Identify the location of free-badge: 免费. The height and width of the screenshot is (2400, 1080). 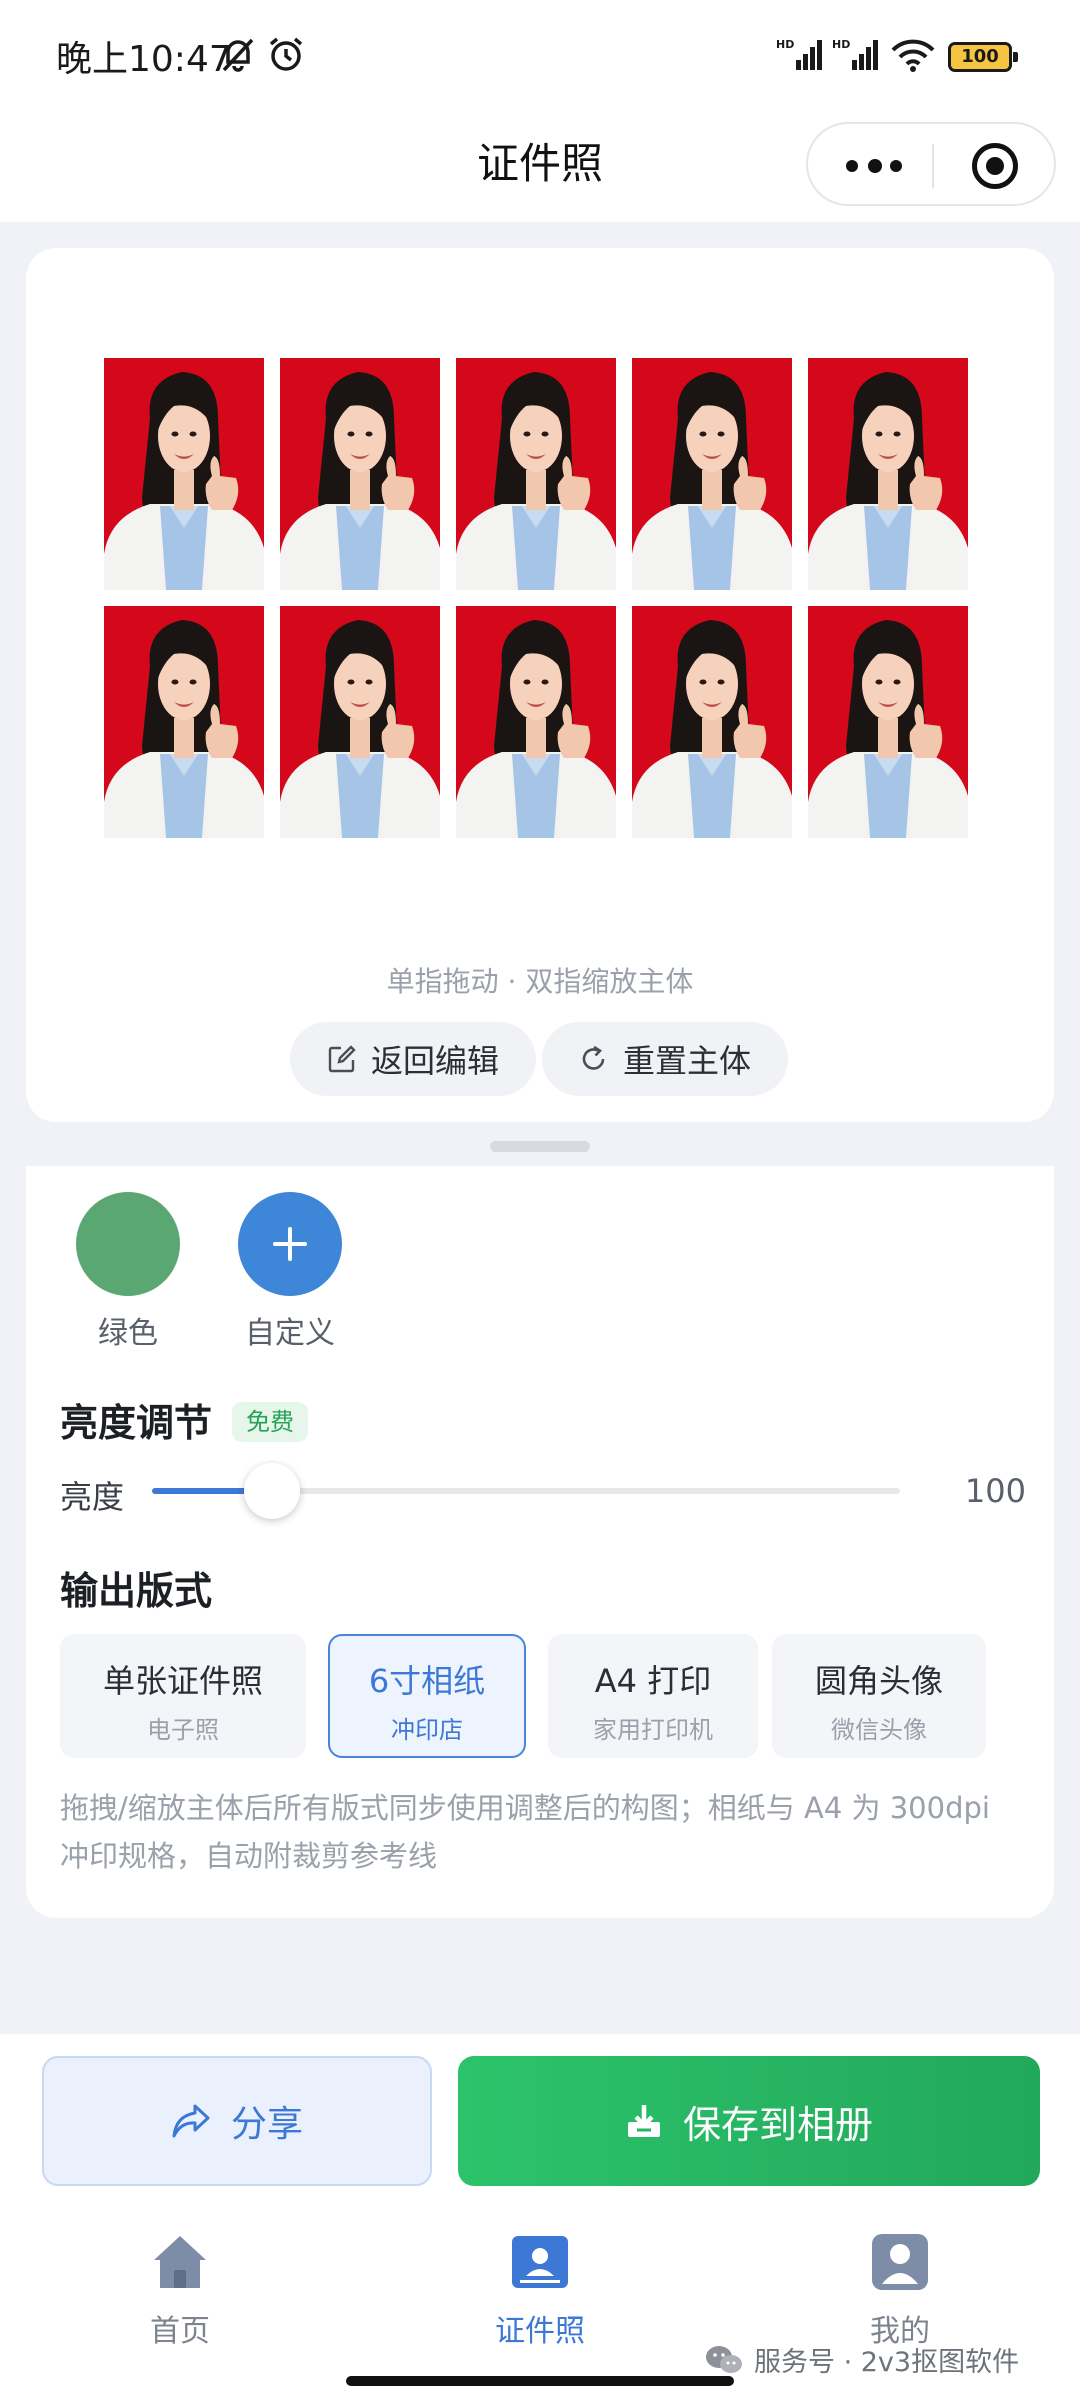
(270, 1422).